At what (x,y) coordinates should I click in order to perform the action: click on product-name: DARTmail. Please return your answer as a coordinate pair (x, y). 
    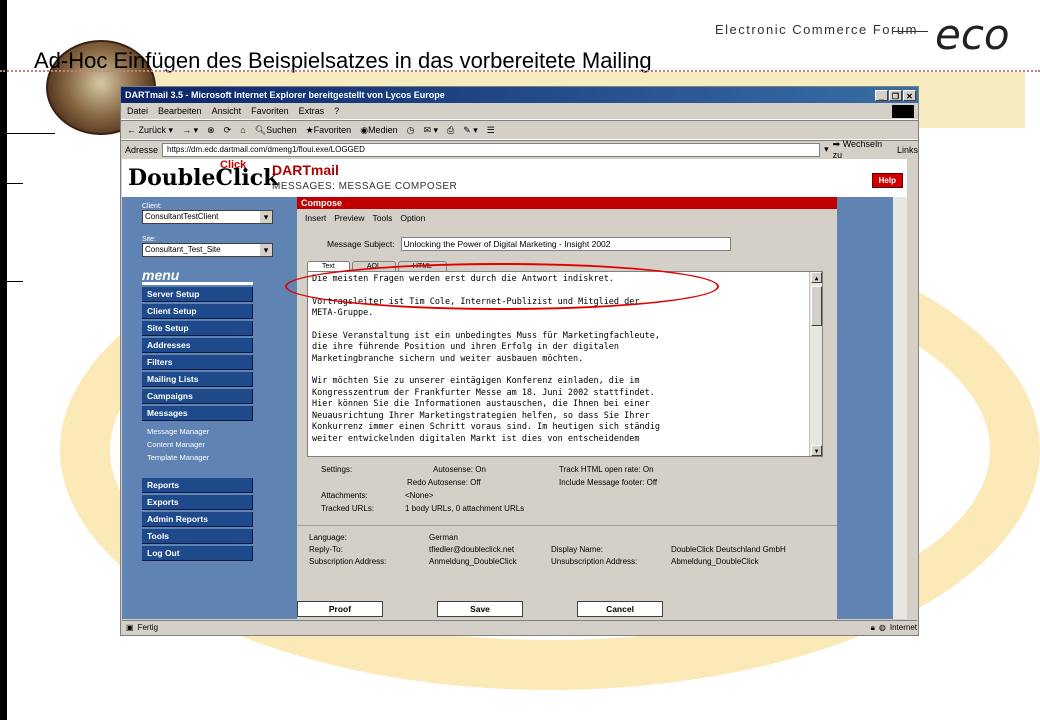
    Looking at the image, I should click on (305, 170).